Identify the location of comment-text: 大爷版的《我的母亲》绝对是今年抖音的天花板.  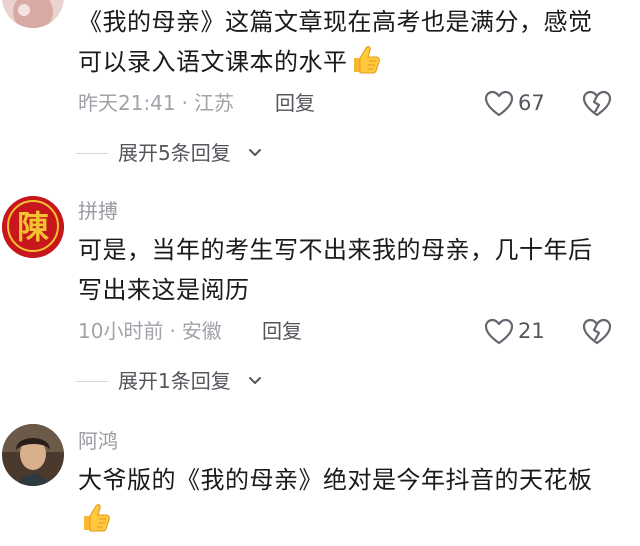
(348, 500).